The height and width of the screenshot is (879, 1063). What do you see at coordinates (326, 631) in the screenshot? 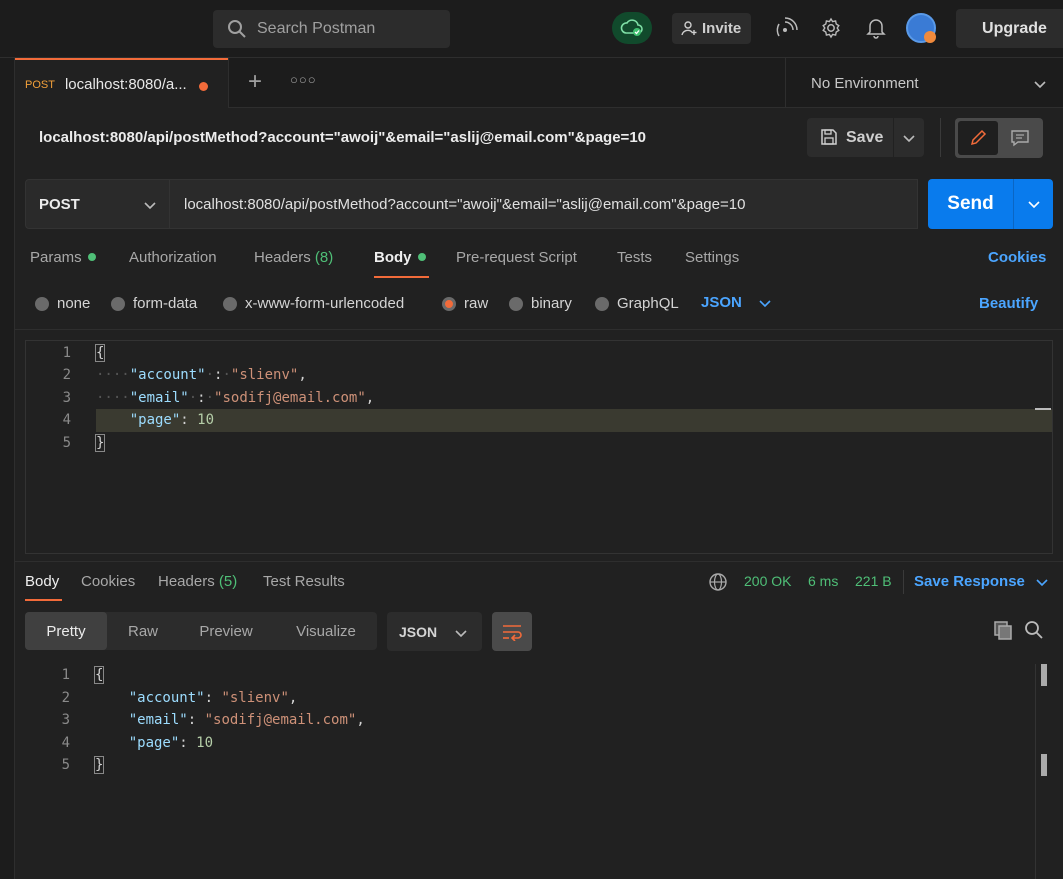
I see `view-visualize-button: Visualize` at bounding box center [326, 631].